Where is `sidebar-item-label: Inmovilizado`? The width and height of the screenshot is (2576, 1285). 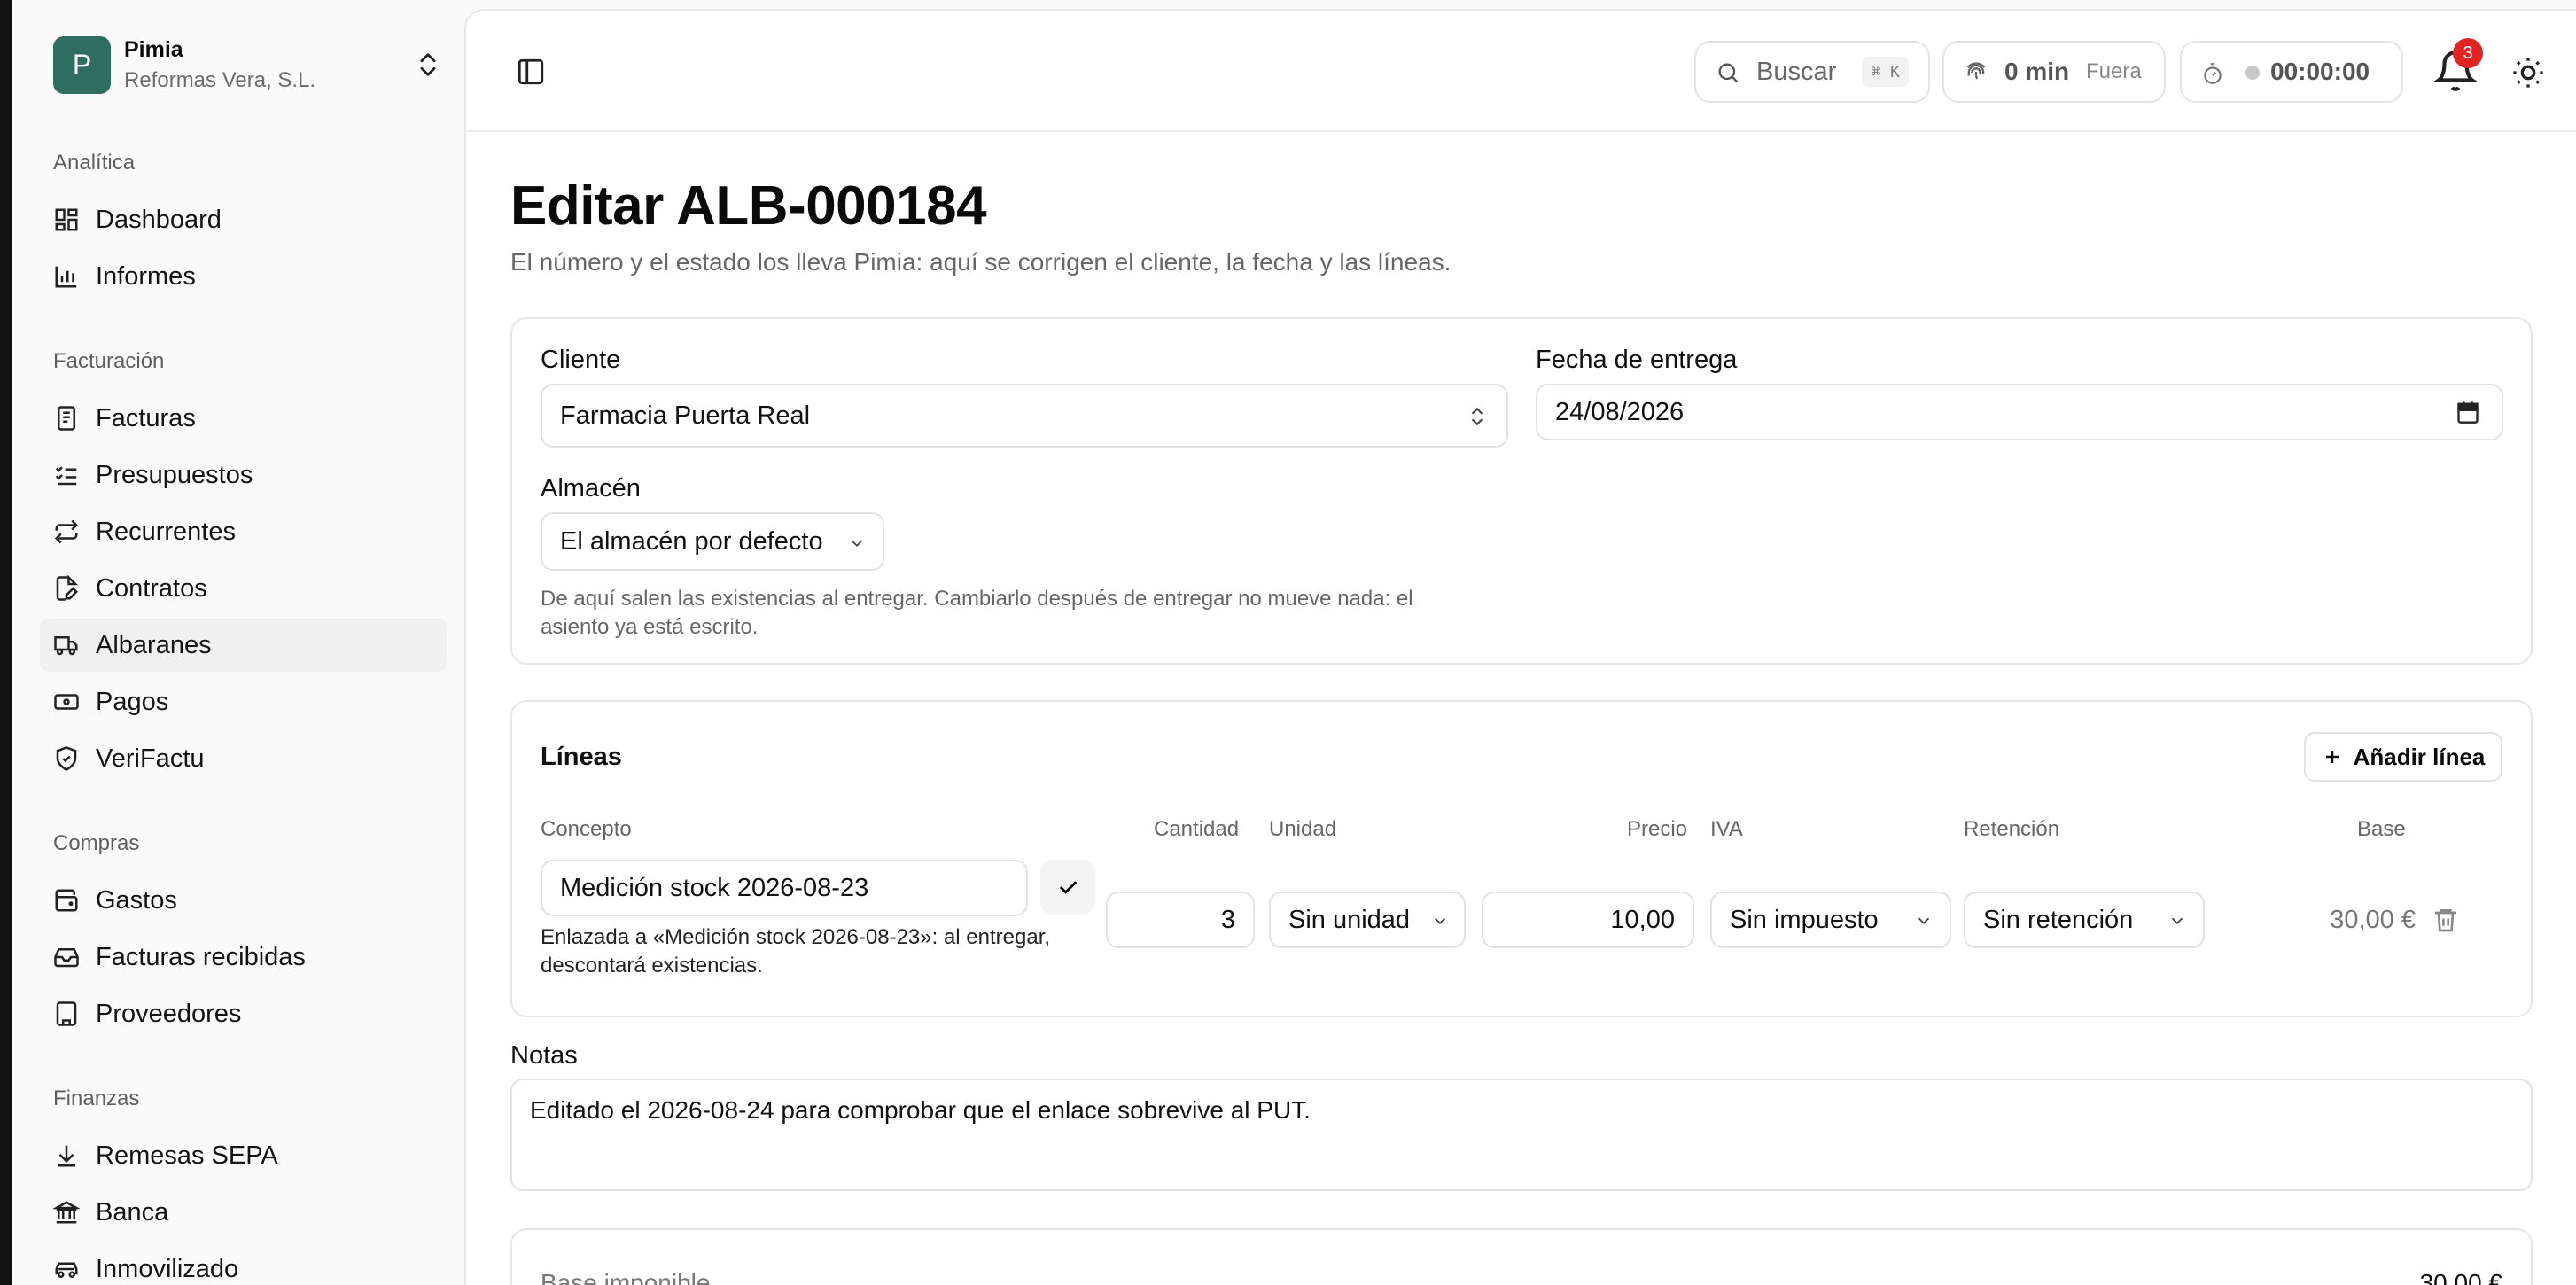
sidebar-item-label: Inmovilizado is located at coordinates (167, 1268).